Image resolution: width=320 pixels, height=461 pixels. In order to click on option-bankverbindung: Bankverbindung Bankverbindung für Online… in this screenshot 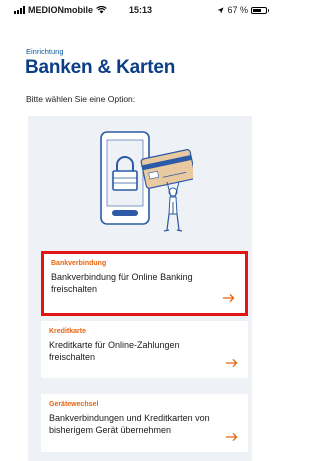, I will do `click(144, 283)`.